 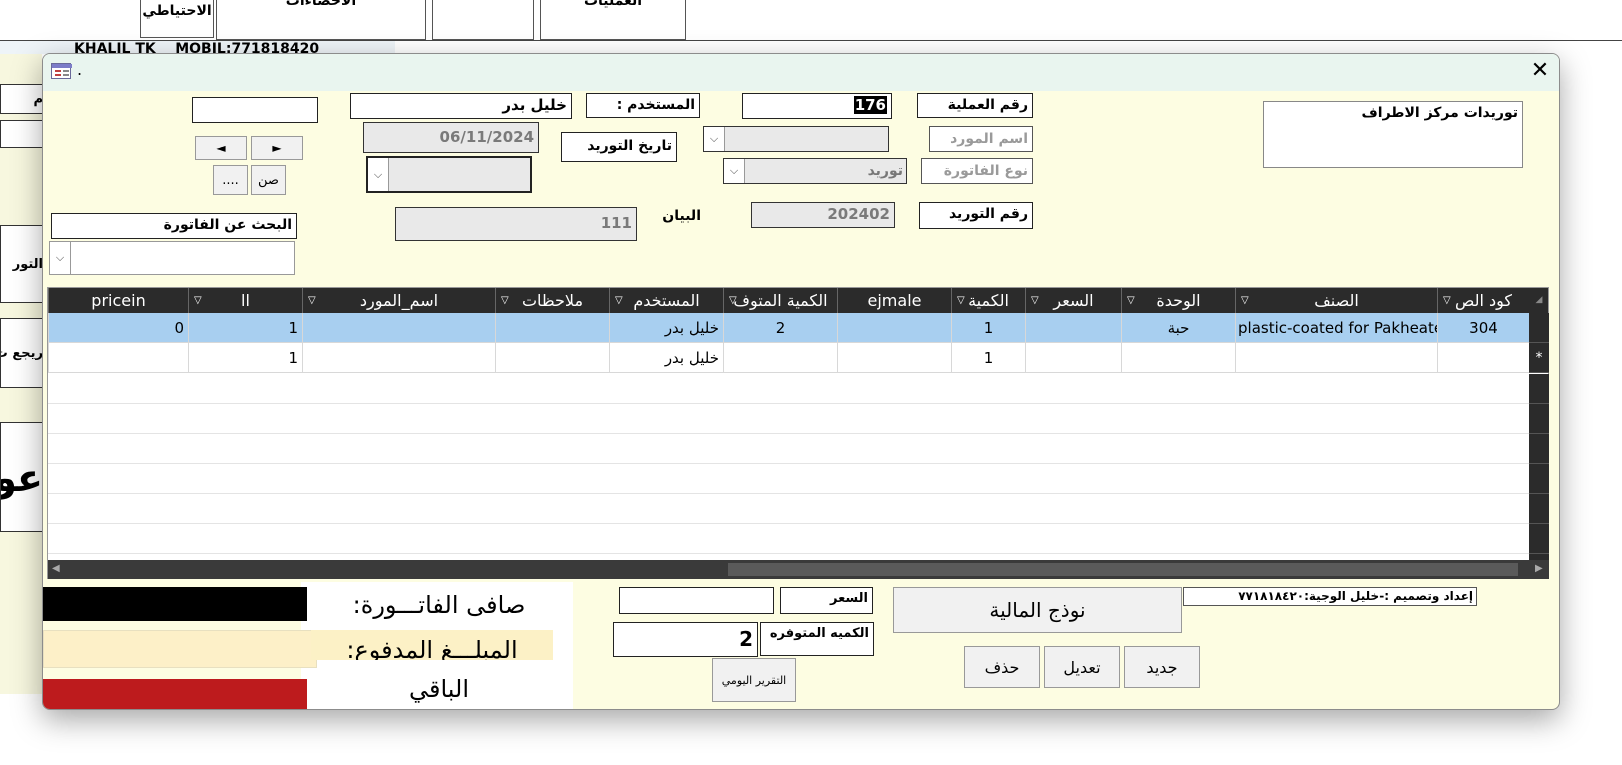 I want to click on scroll-thumb, so click(x=1123, y=569).